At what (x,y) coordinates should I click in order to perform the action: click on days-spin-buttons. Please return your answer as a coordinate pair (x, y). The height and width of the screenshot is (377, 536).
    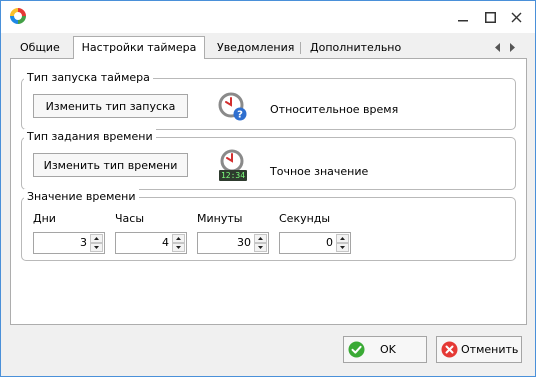
    Looking at the image, I should click on (96, 243).